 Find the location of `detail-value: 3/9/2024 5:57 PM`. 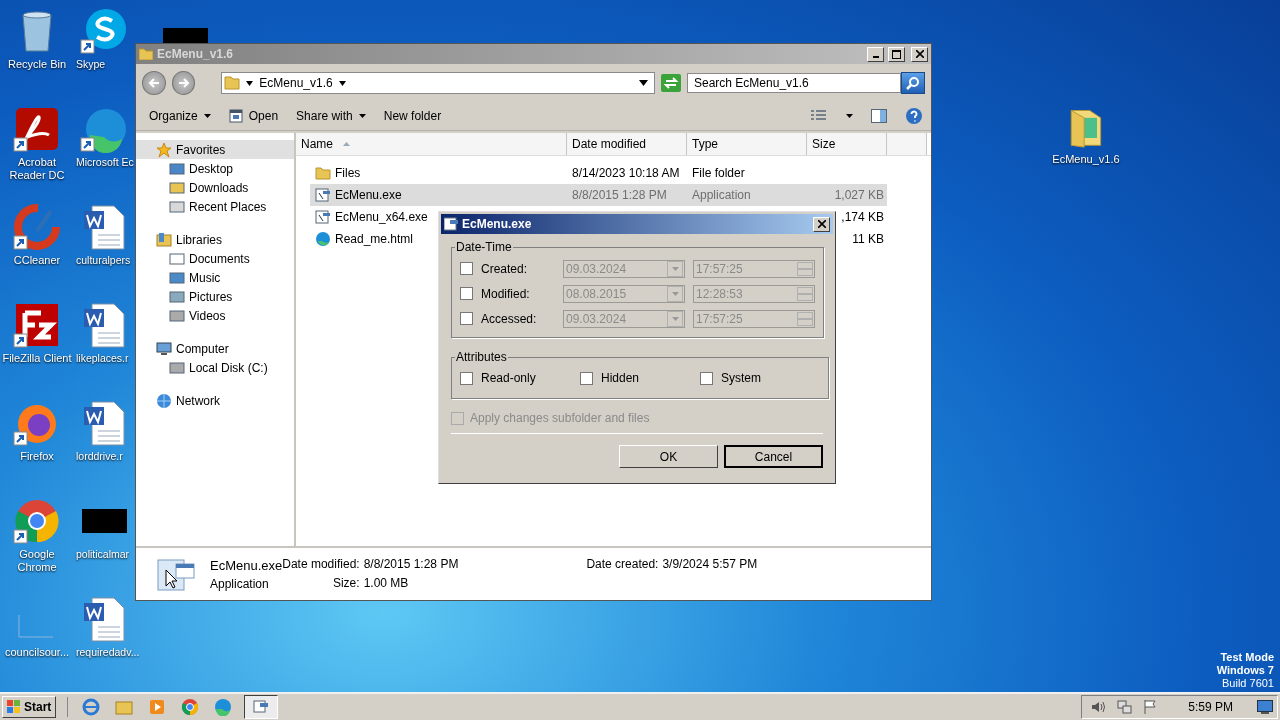

detail-value: 3/9/2024 5:57 PM is located at coordinates (710, 563).